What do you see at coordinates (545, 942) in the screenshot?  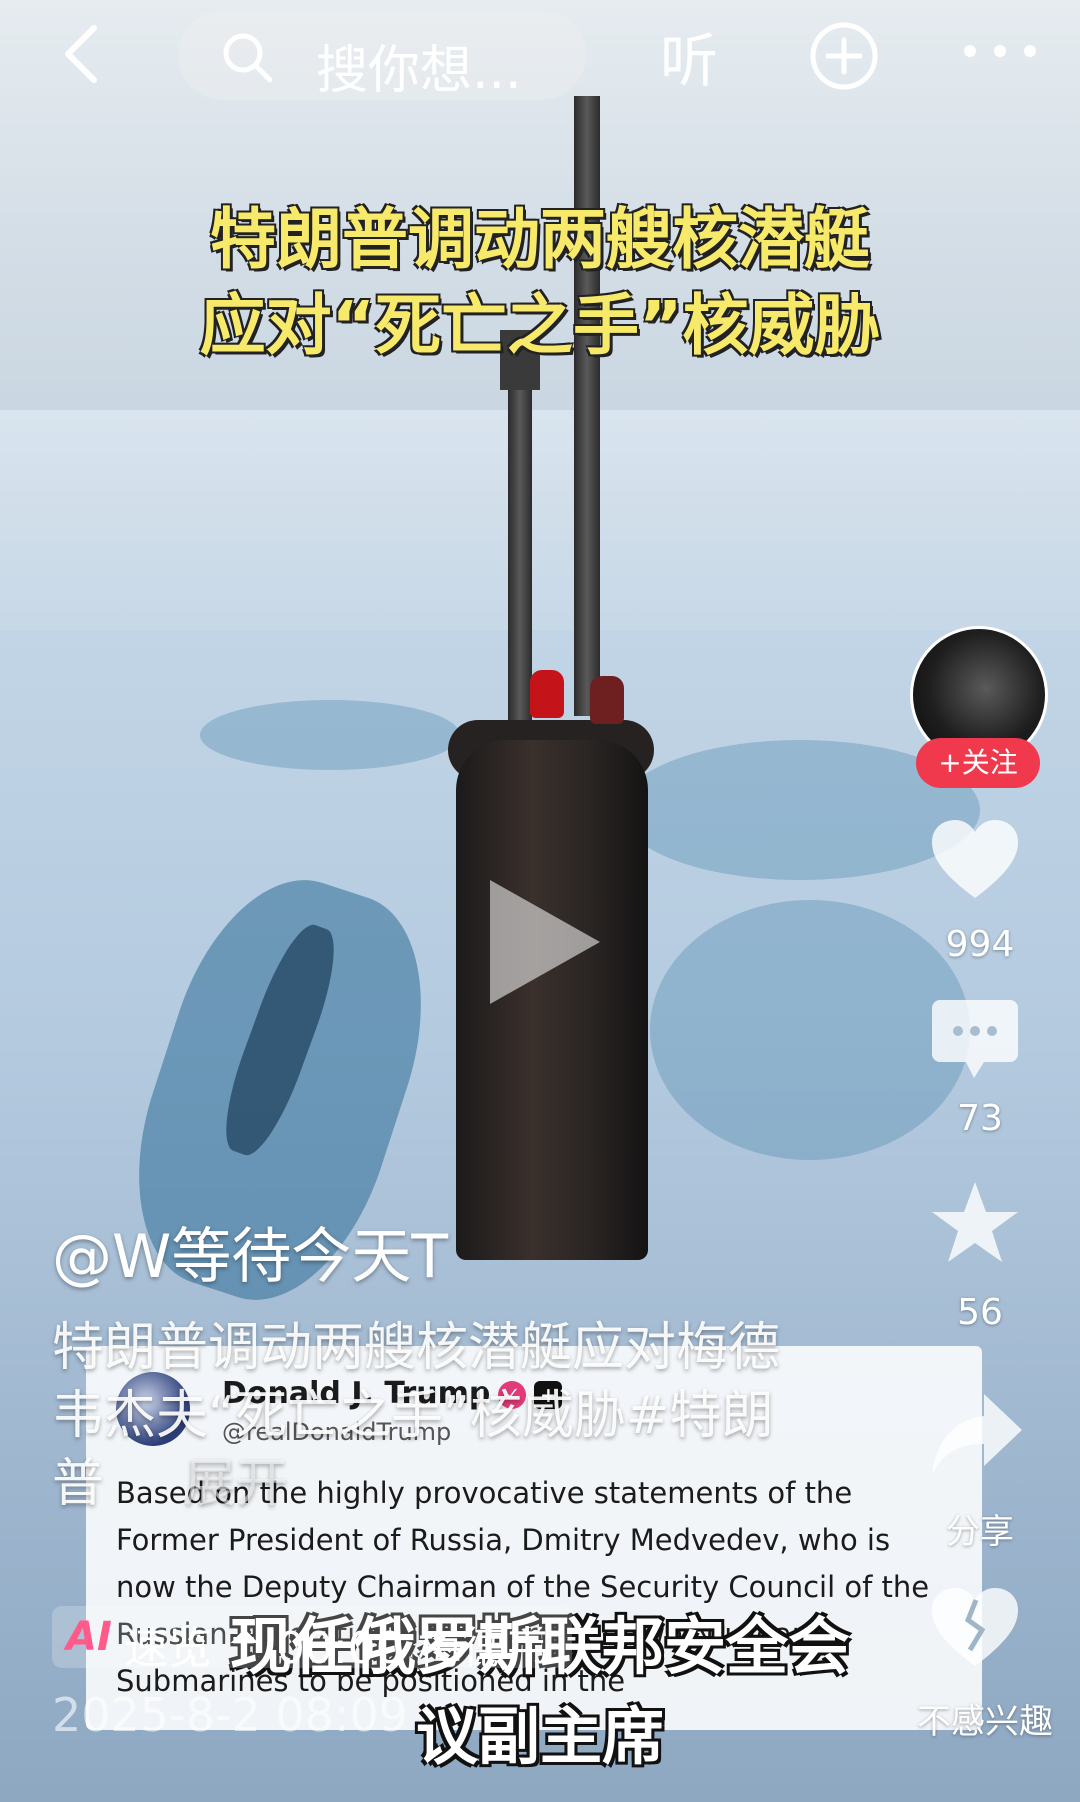 I see `play-icon` at bounding box center [545, 942].